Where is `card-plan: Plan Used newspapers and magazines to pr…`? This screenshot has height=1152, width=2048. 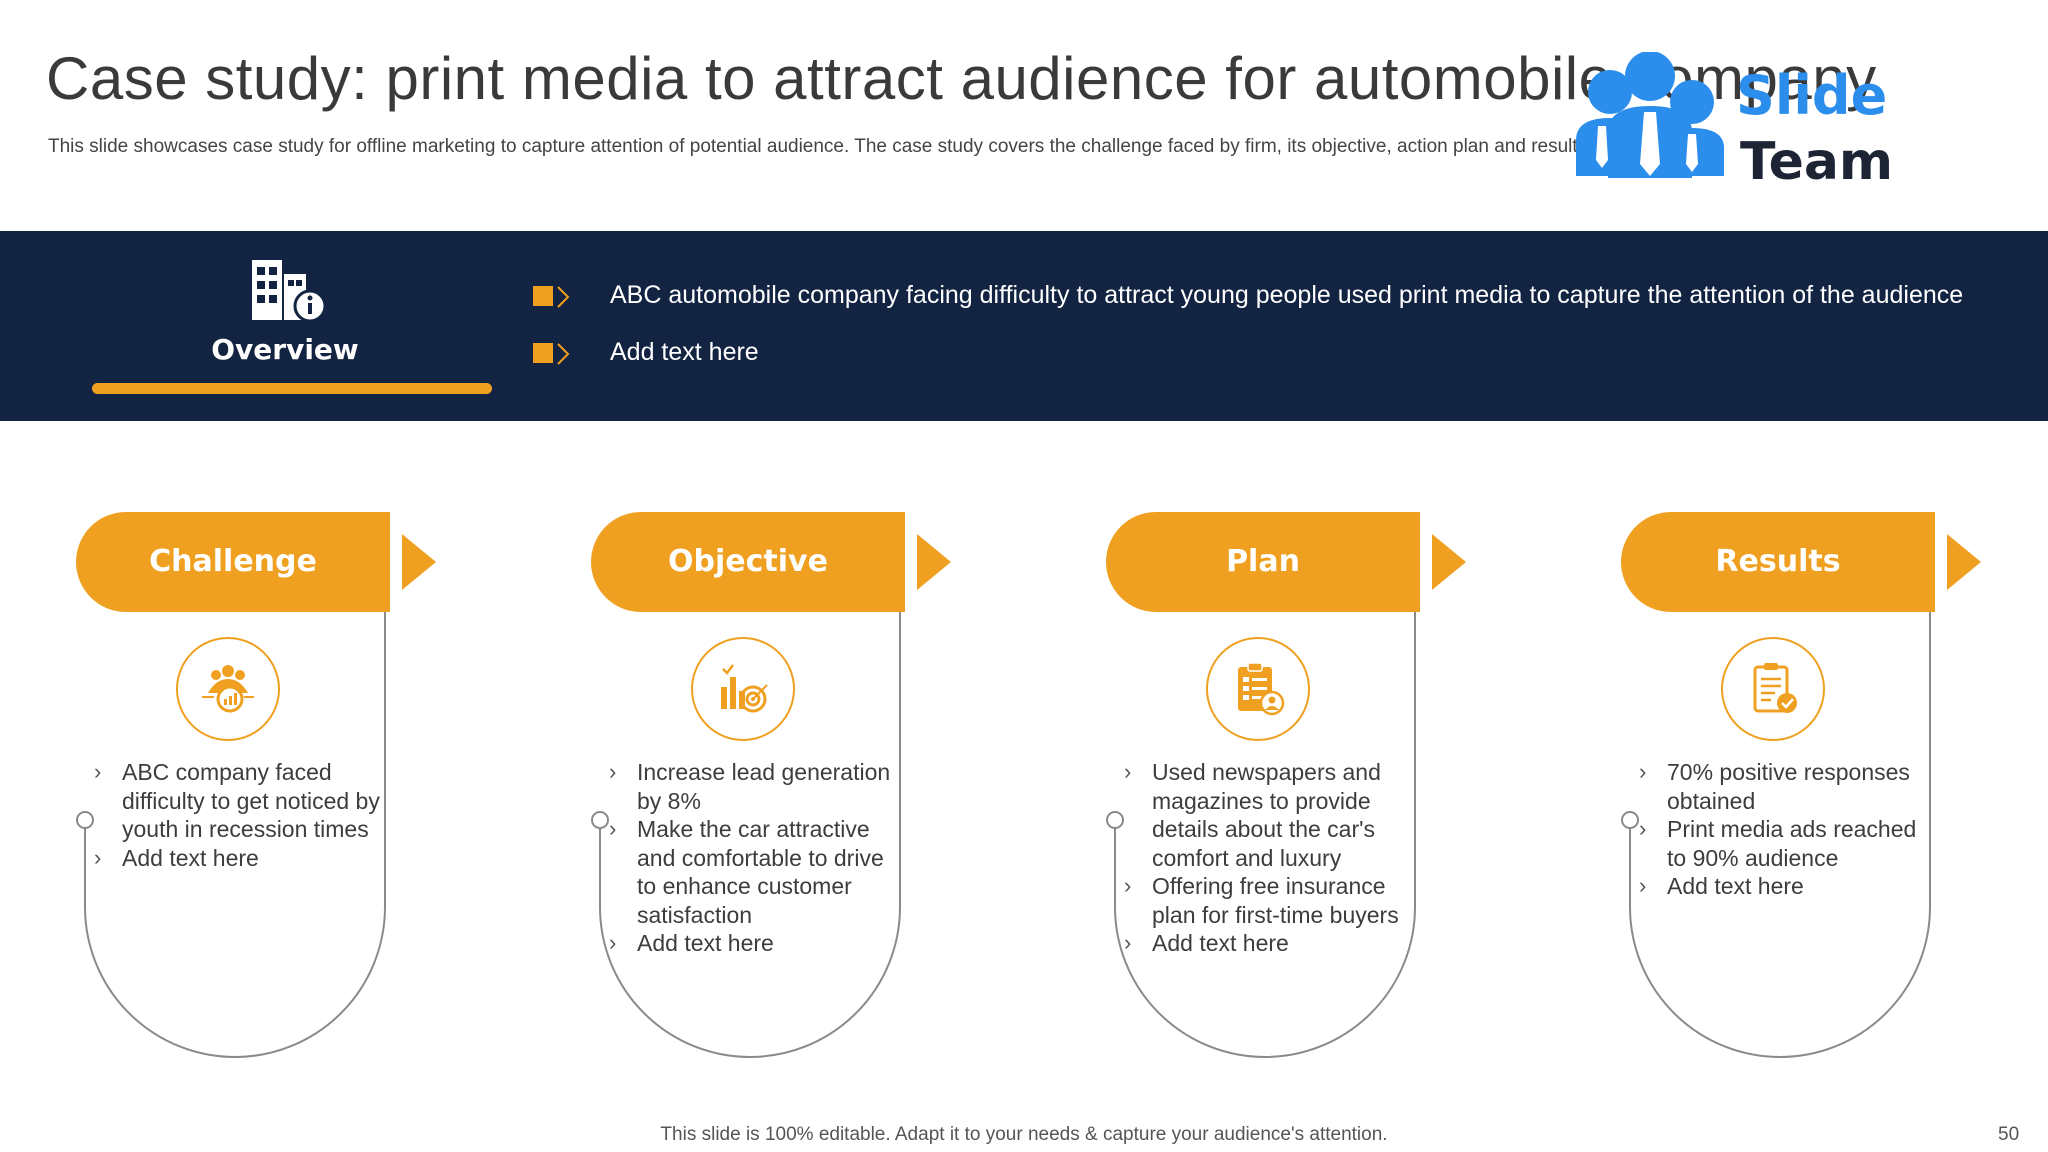
card-plan: Plan Used newspapers and magazines to pr… is located at coordinates (1280, 785).